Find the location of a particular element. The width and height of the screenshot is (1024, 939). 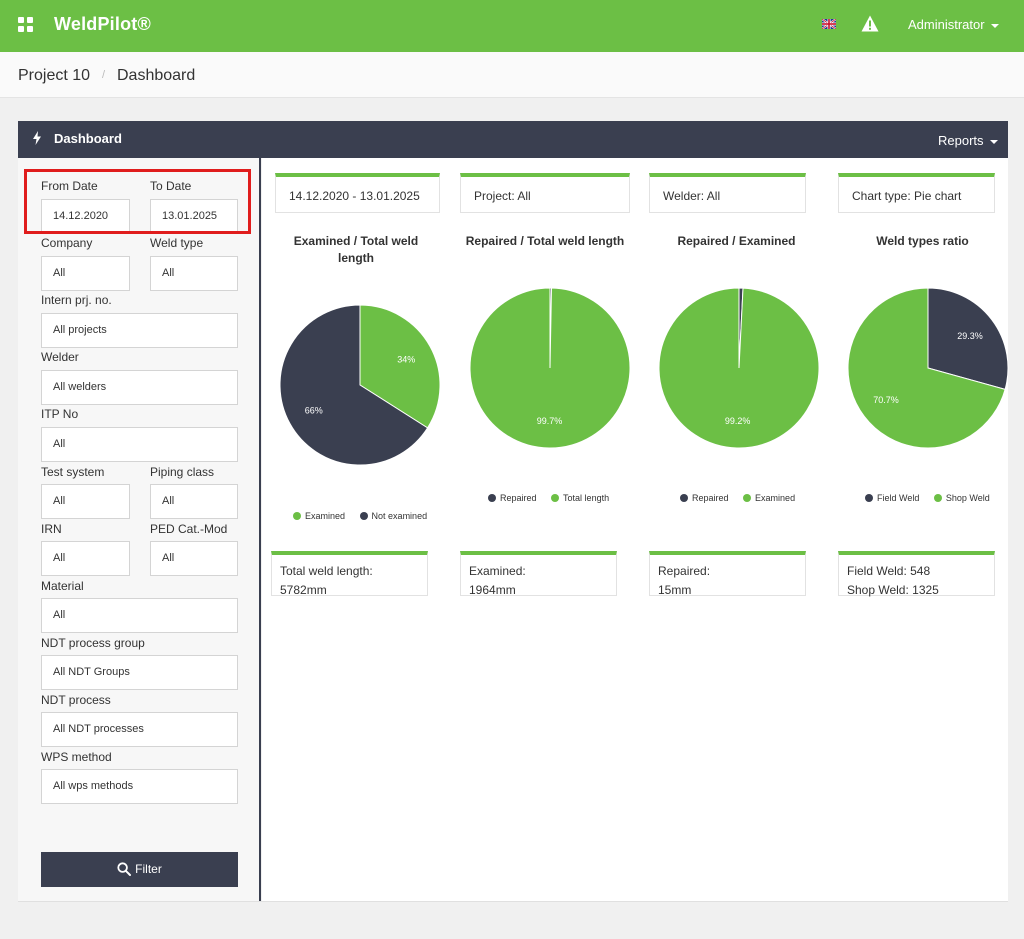

stat-card-total-length: Total weld length: 5782mm is located at coordinates (349, 574).